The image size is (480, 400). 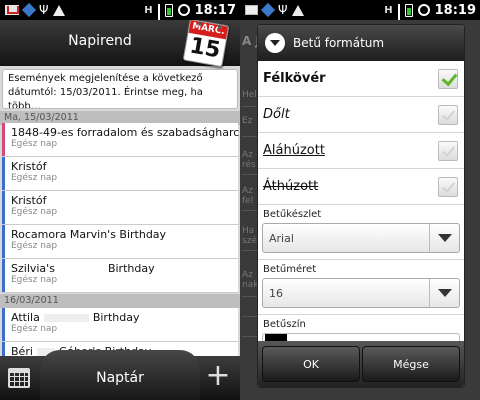 What do you see at coordinates (33, 268) in the screenshot?
I see `event-title-start: Szilvia's` at bounding box center [33, 268].